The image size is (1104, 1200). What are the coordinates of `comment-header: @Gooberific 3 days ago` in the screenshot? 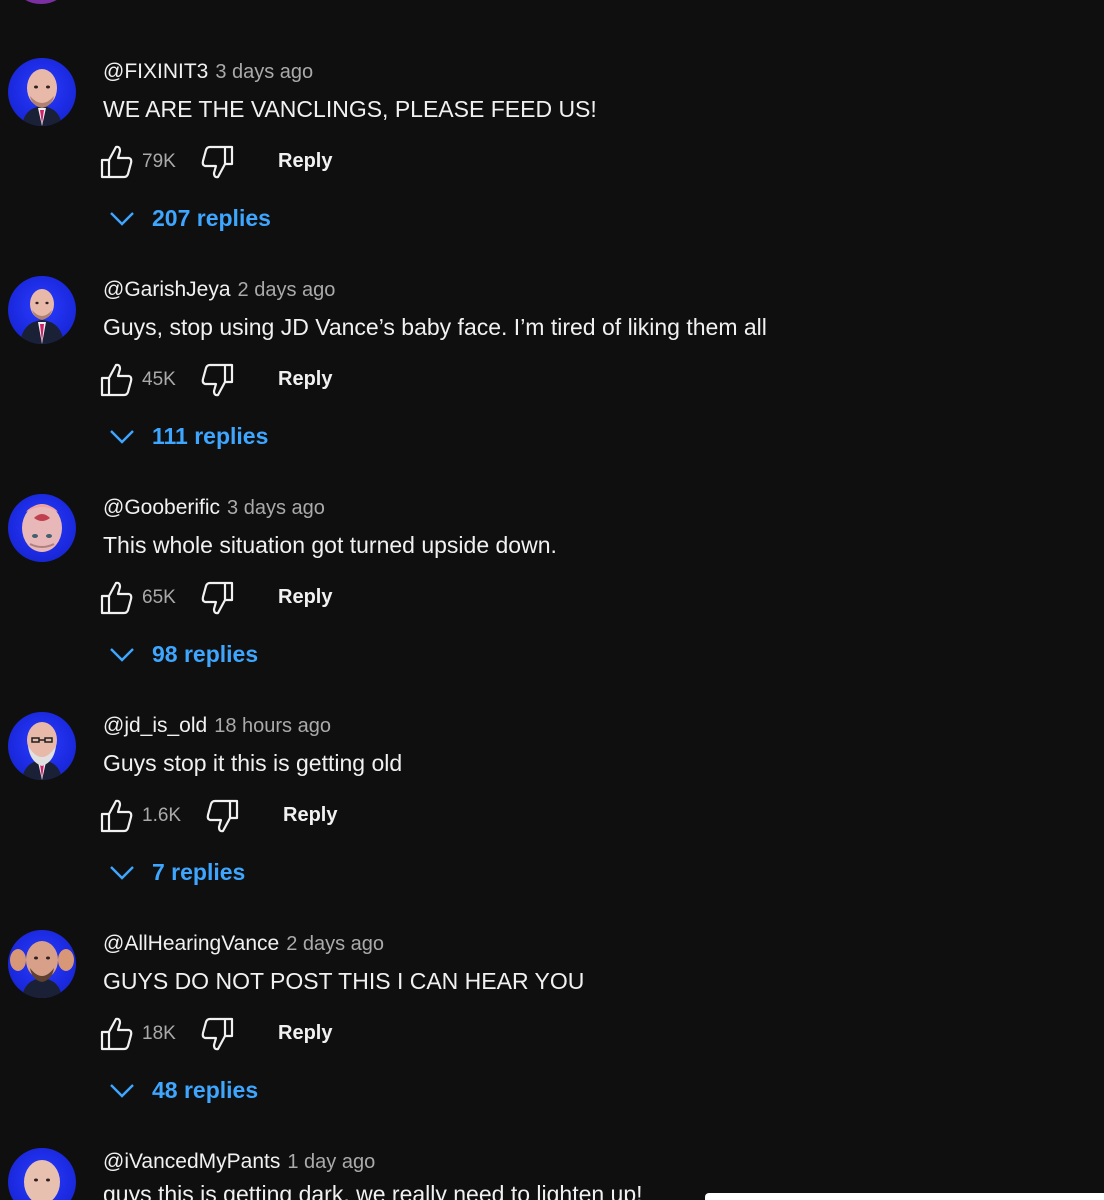 It's located at (214, 510).